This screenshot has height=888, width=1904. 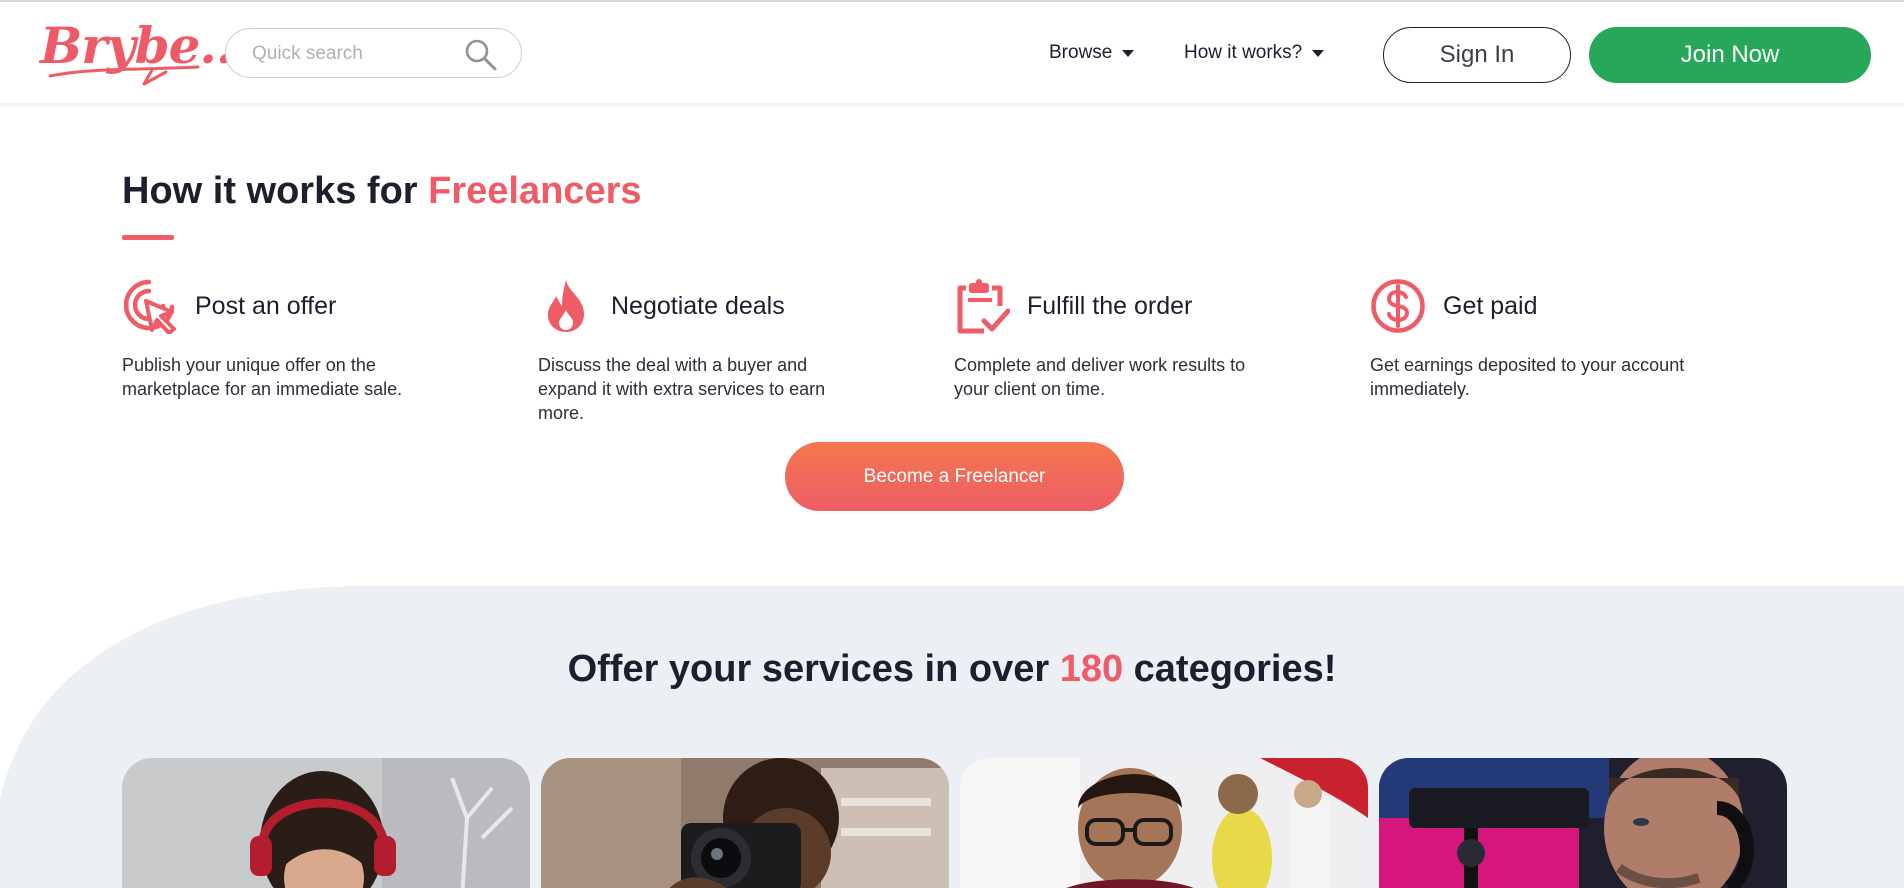 I want to click on join-now-button: Join Now, so click(x=1730, y=55).